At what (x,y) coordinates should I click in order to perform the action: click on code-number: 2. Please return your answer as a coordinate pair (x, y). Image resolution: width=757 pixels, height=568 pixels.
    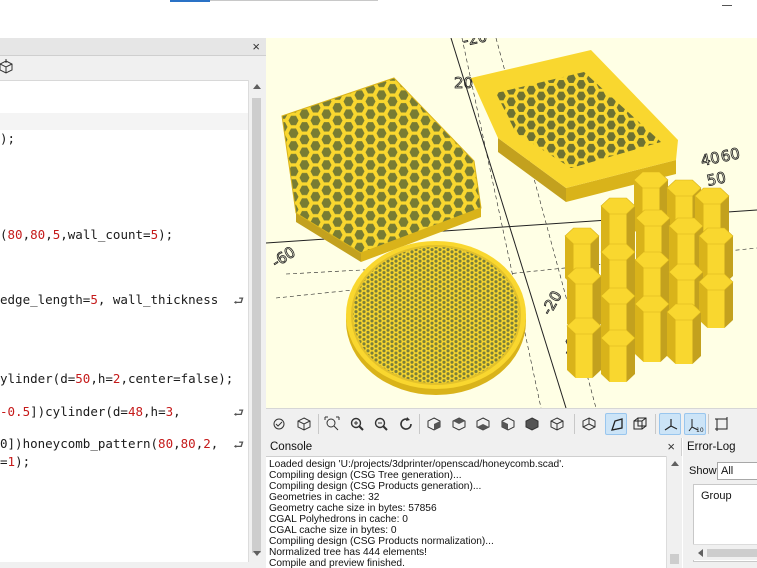
    Looking at the image, I should click on (207, 443).